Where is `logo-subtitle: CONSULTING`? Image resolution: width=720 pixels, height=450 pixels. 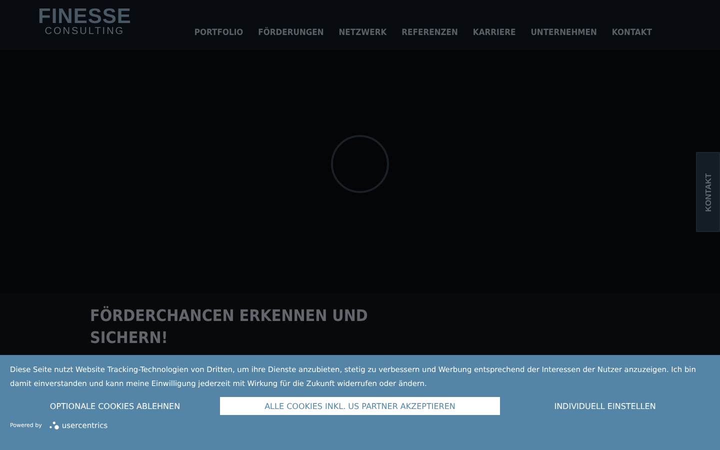 logo-subtitle: CONSULTING is located at coordinates (84, 32).